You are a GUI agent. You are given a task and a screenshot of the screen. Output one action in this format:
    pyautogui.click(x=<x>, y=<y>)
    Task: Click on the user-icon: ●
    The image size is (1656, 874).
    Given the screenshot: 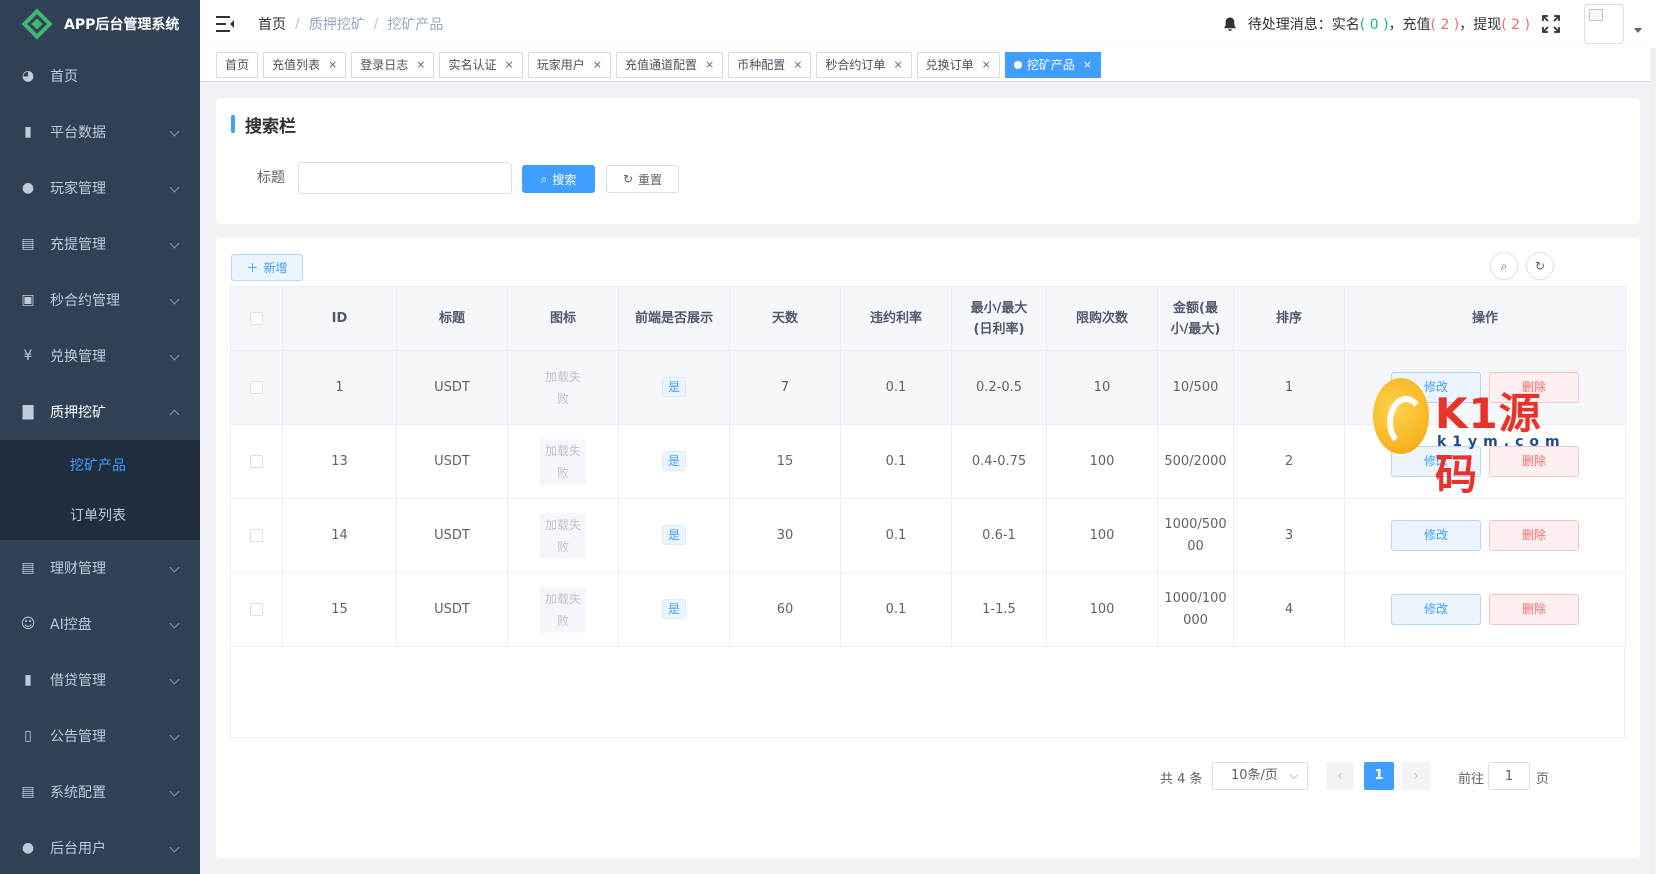 What is the action you would take?
    pyautogui.click(x=28, y=188)
    